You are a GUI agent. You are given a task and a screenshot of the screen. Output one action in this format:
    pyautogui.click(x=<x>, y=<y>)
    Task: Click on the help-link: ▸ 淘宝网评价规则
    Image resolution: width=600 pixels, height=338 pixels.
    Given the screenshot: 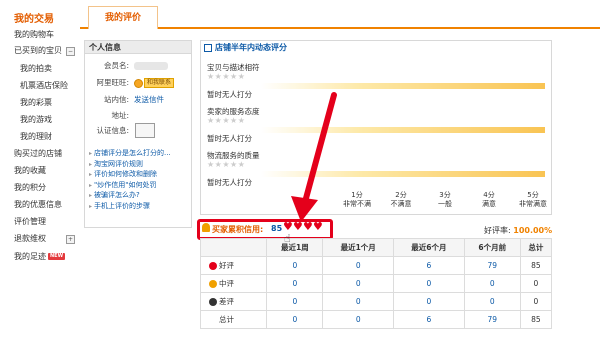 What is the action you would take?
    pyautogui.click(x=141, y=164)
    